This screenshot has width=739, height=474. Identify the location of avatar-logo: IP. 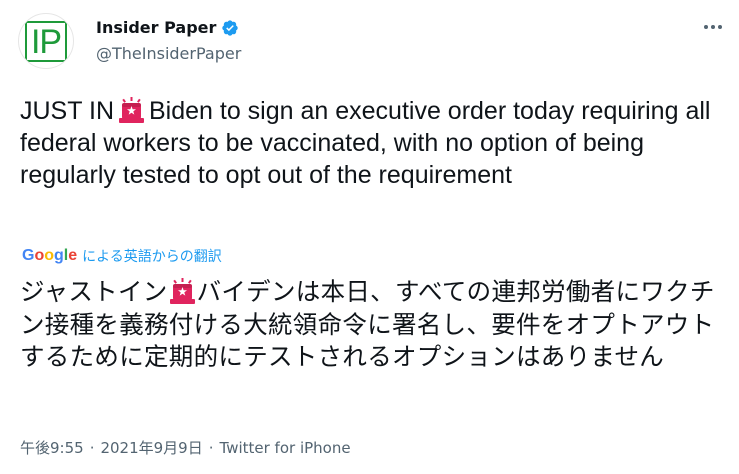
(46, 41).